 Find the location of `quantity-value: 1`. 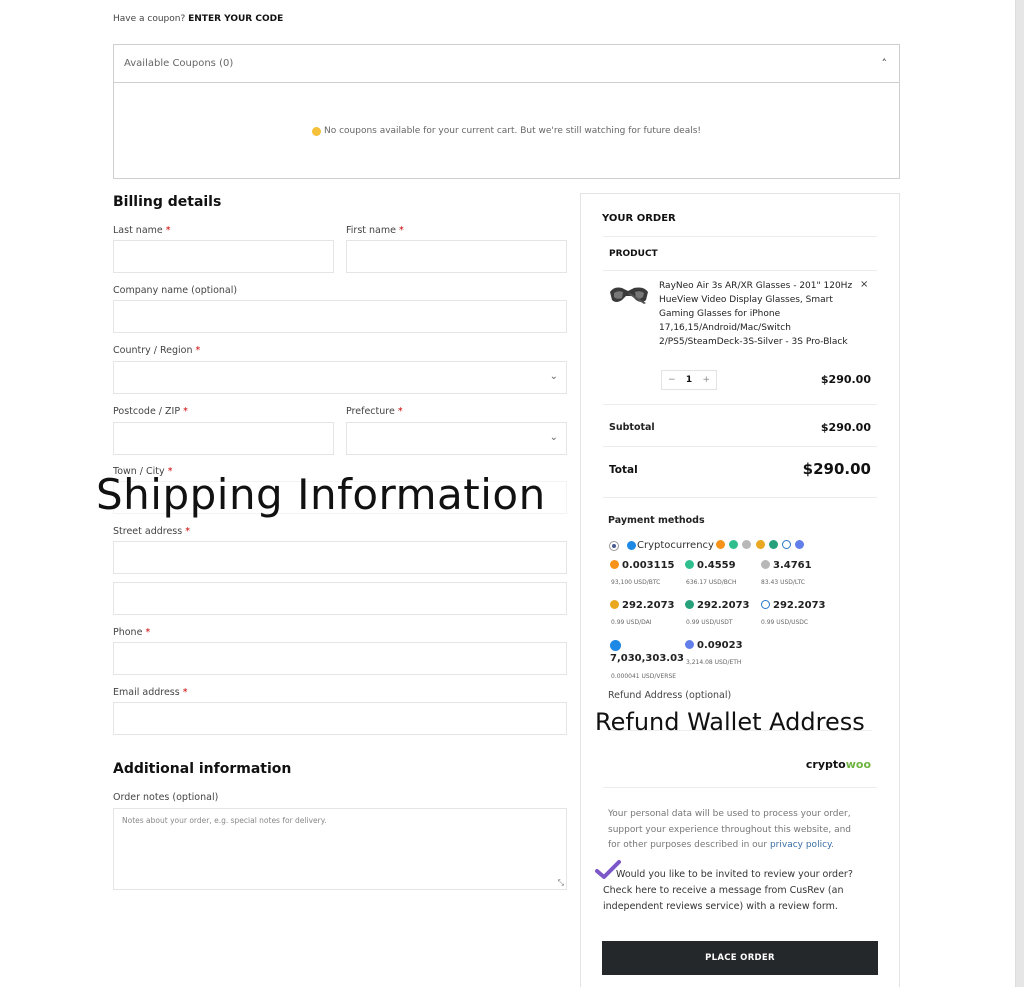

quantity-value: 1 is located at coordinates (689, 380).